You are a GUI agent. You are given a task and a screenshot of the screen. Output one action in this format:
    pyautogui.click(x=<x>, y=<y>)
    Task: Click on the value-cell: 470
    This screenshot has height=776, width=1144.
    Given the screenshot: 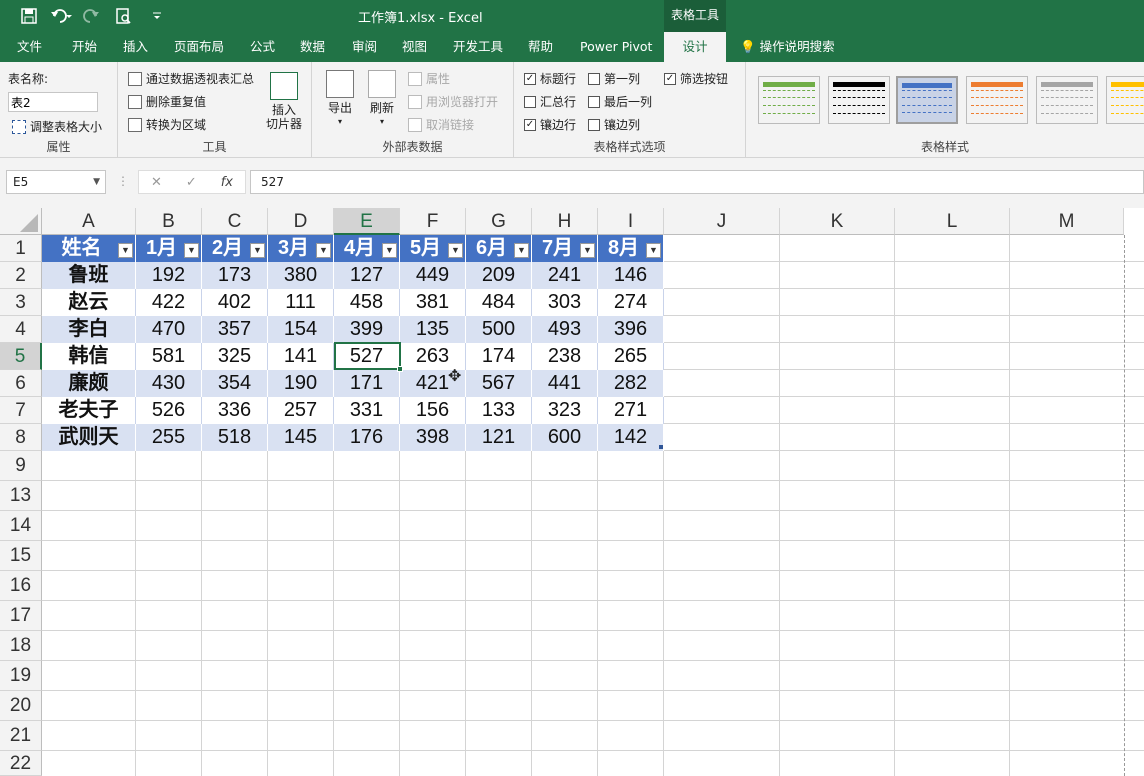 What is the action you would take?
    pyautogui.click(x=169, y=329)
    